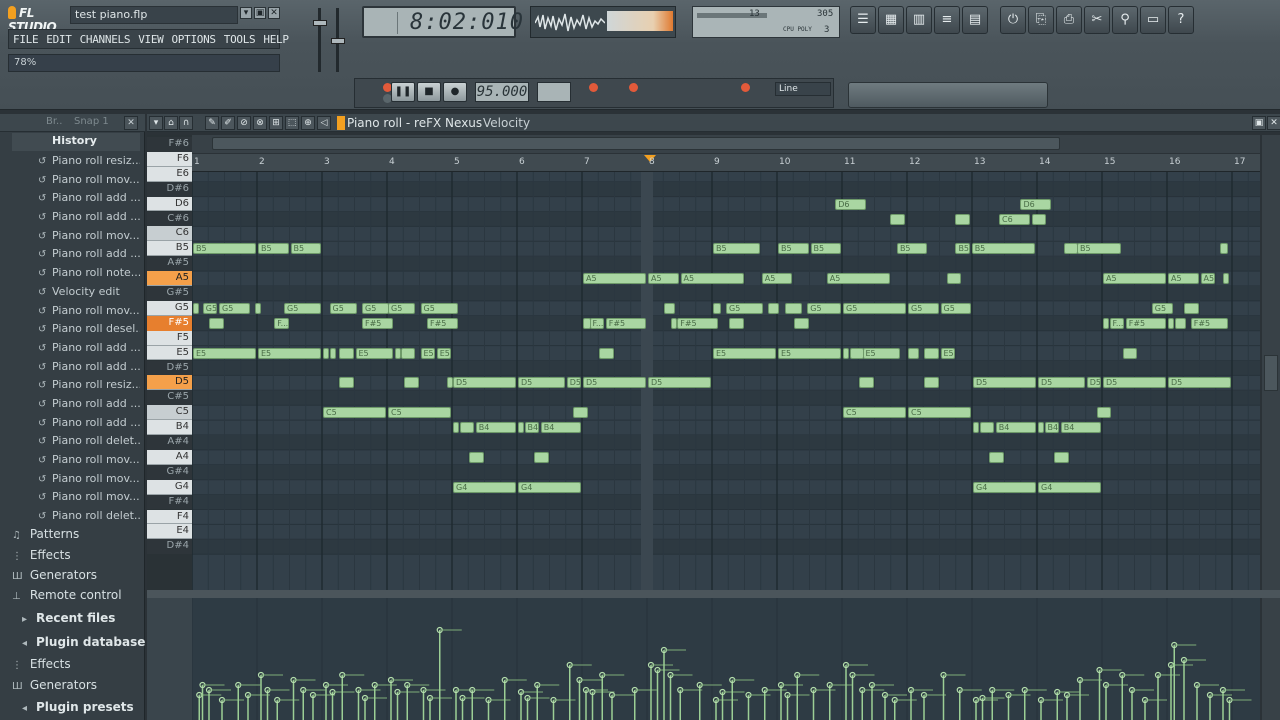 The image size is (1280, 720). Describe the element at coordinates (169, 264) in the screenshot. I see `piano-key: A#5` at that location.